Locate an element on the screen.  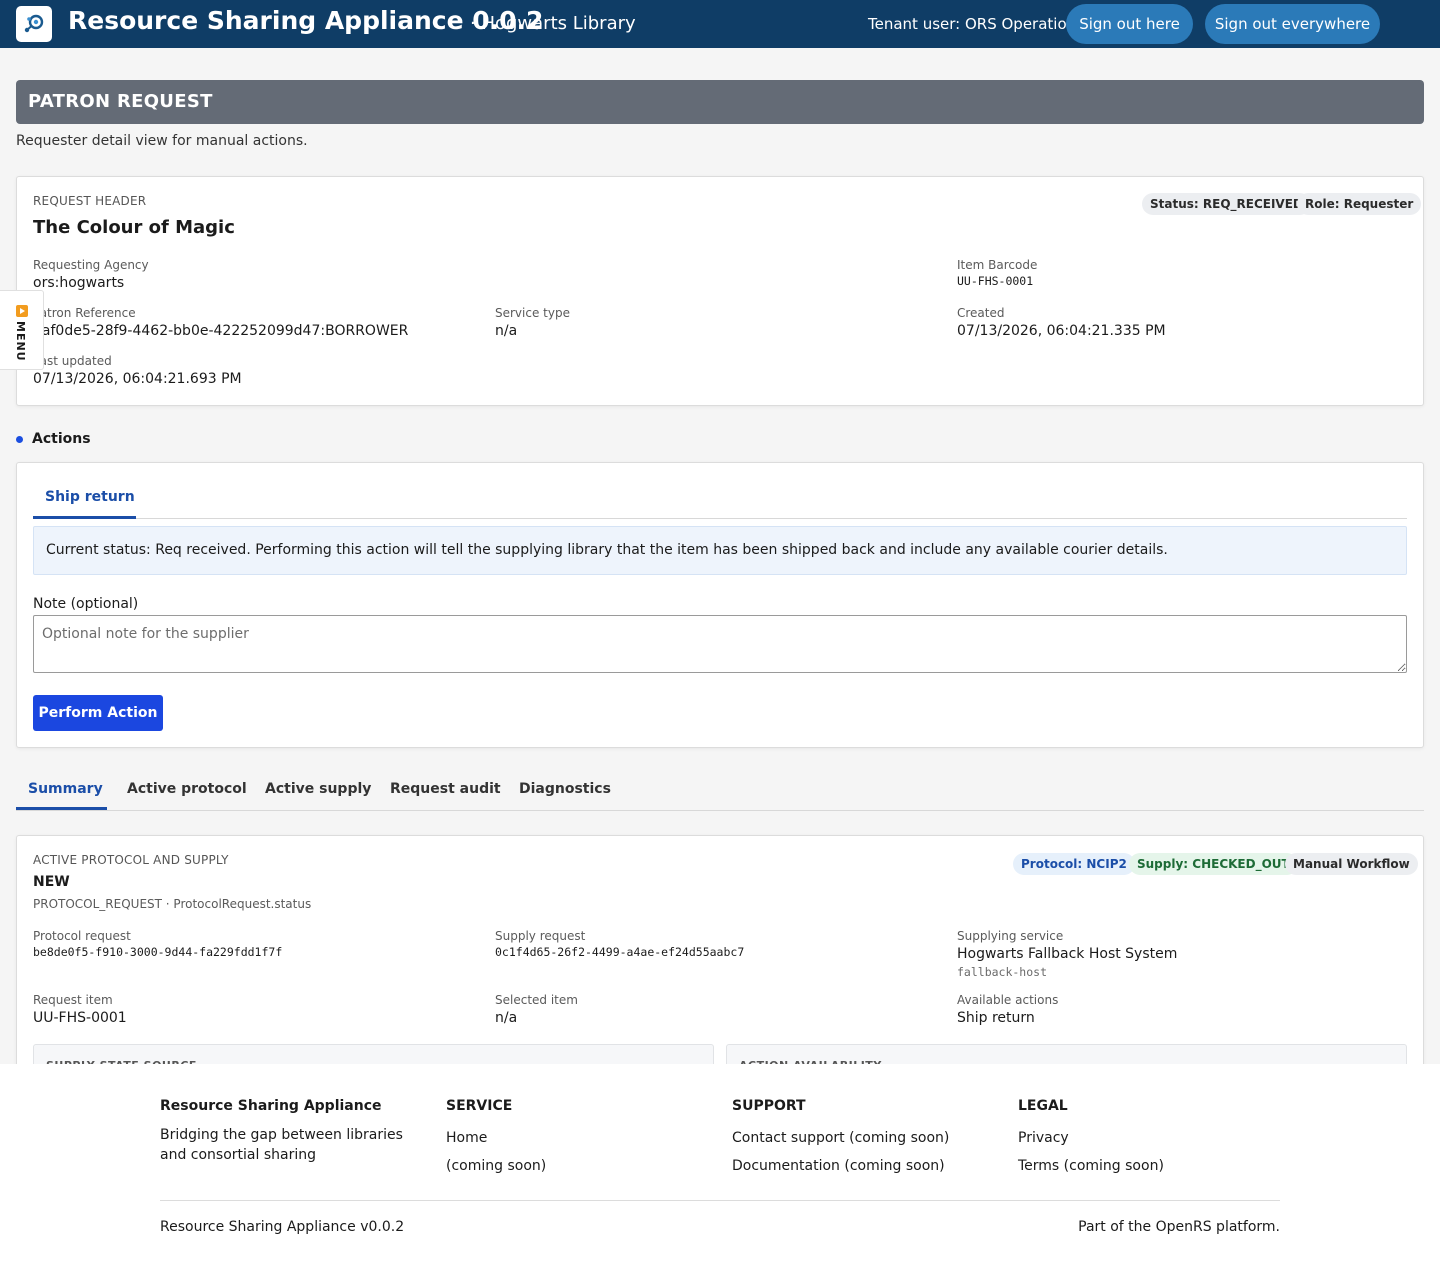
actions-heading-text: Actions is located at coordinates (61, 439).